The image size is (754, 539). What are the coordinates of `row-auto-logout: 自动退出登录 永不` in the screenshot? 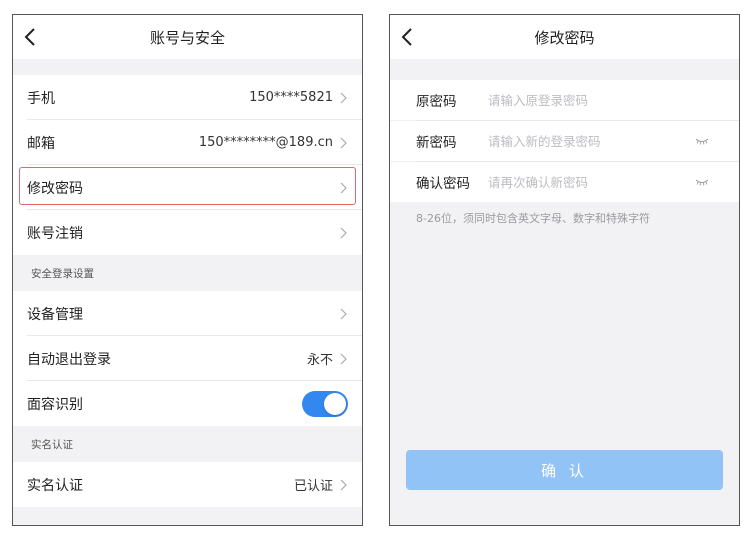 It's located at (187, 358).